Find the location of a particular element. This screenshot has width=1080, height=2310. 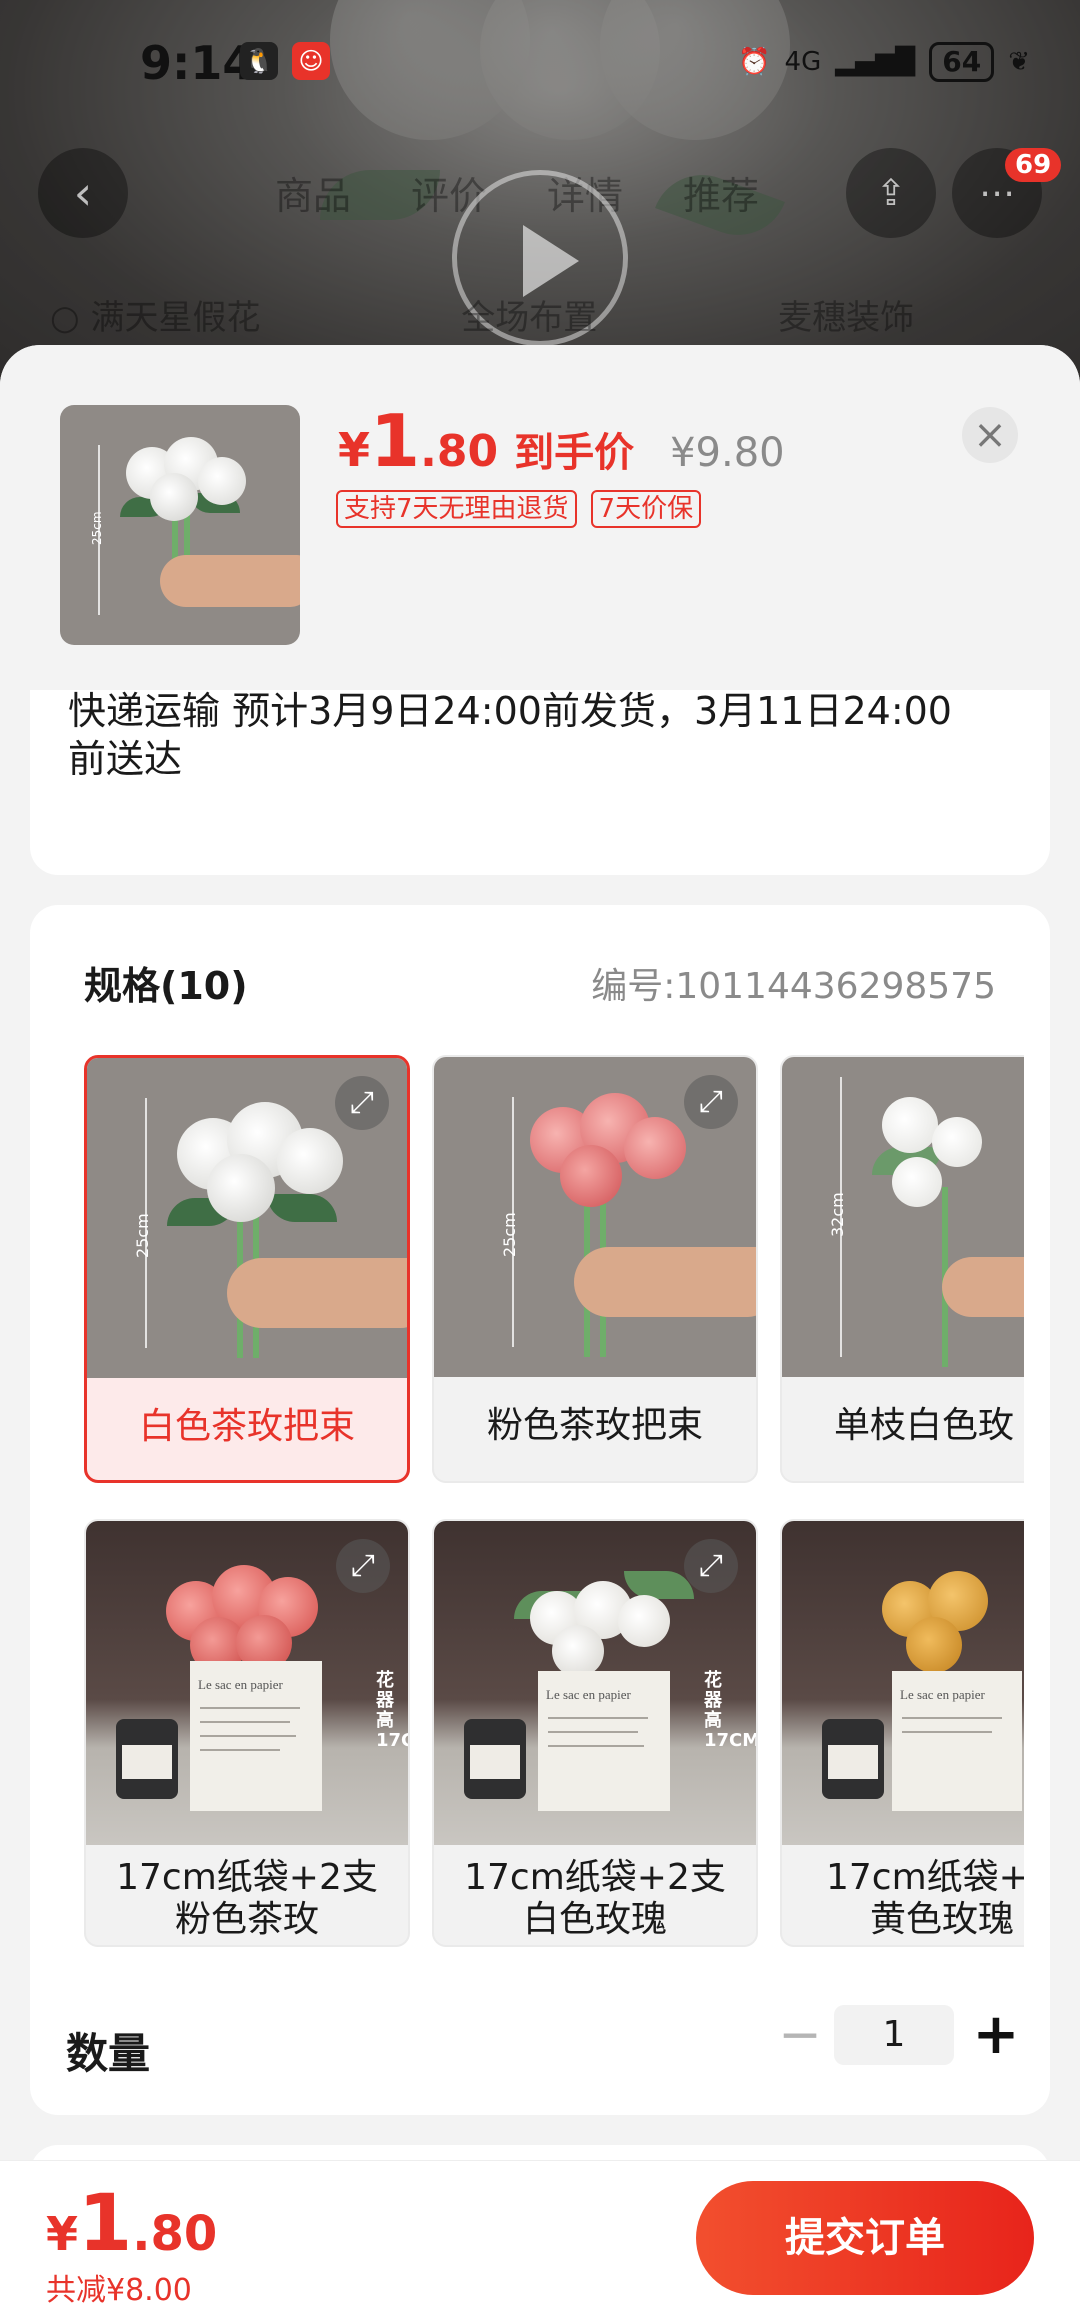

vase-height-note: 花器高17CM is located at coordinates (392, 1710).